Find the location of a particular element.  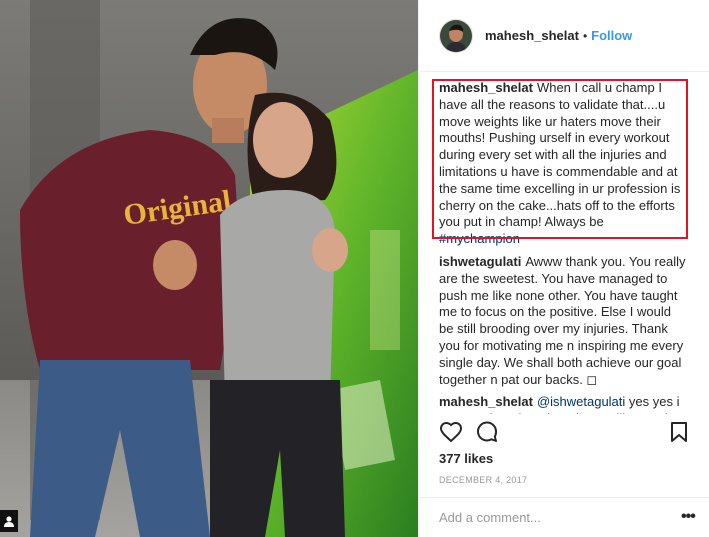

mention-link: @ishwetagulati is located at coordinates (581, 401).